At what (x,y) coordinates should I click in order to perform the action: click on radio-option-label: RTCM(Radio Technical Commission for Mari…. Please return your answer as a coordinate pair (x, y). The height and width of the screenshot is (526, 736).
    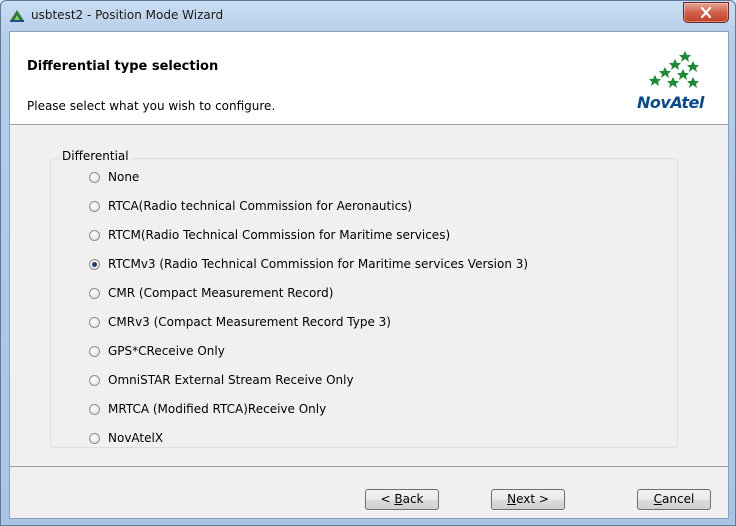
    Looking at the image, I should click on (279, 235).